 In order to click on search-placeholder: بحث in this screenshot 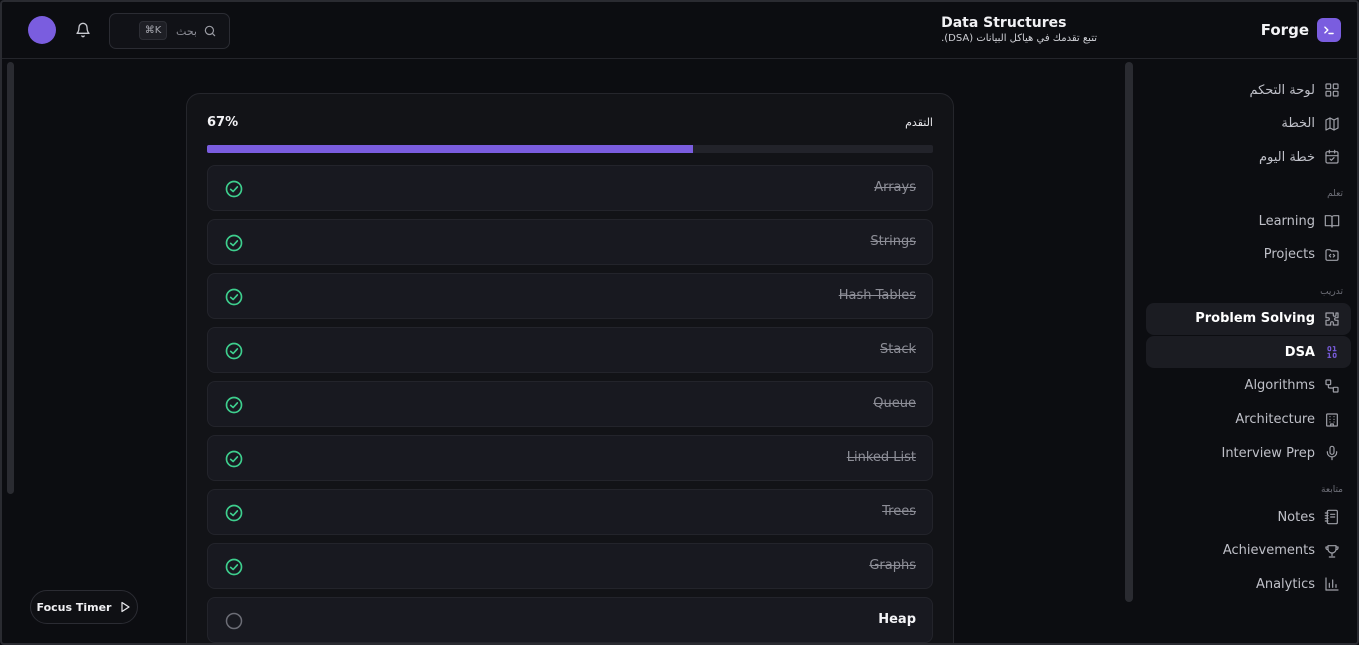, I will do `click(186, 31)`.